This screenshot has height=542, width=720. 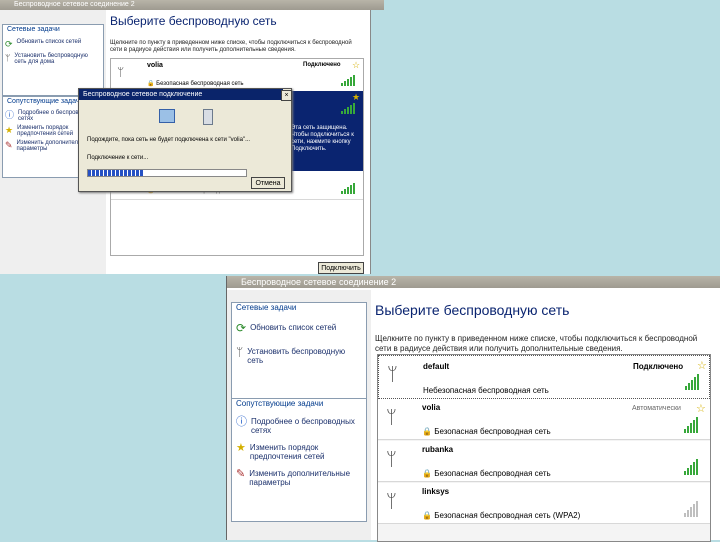 I want to click on progress-bar, so click(x=167, y=173).